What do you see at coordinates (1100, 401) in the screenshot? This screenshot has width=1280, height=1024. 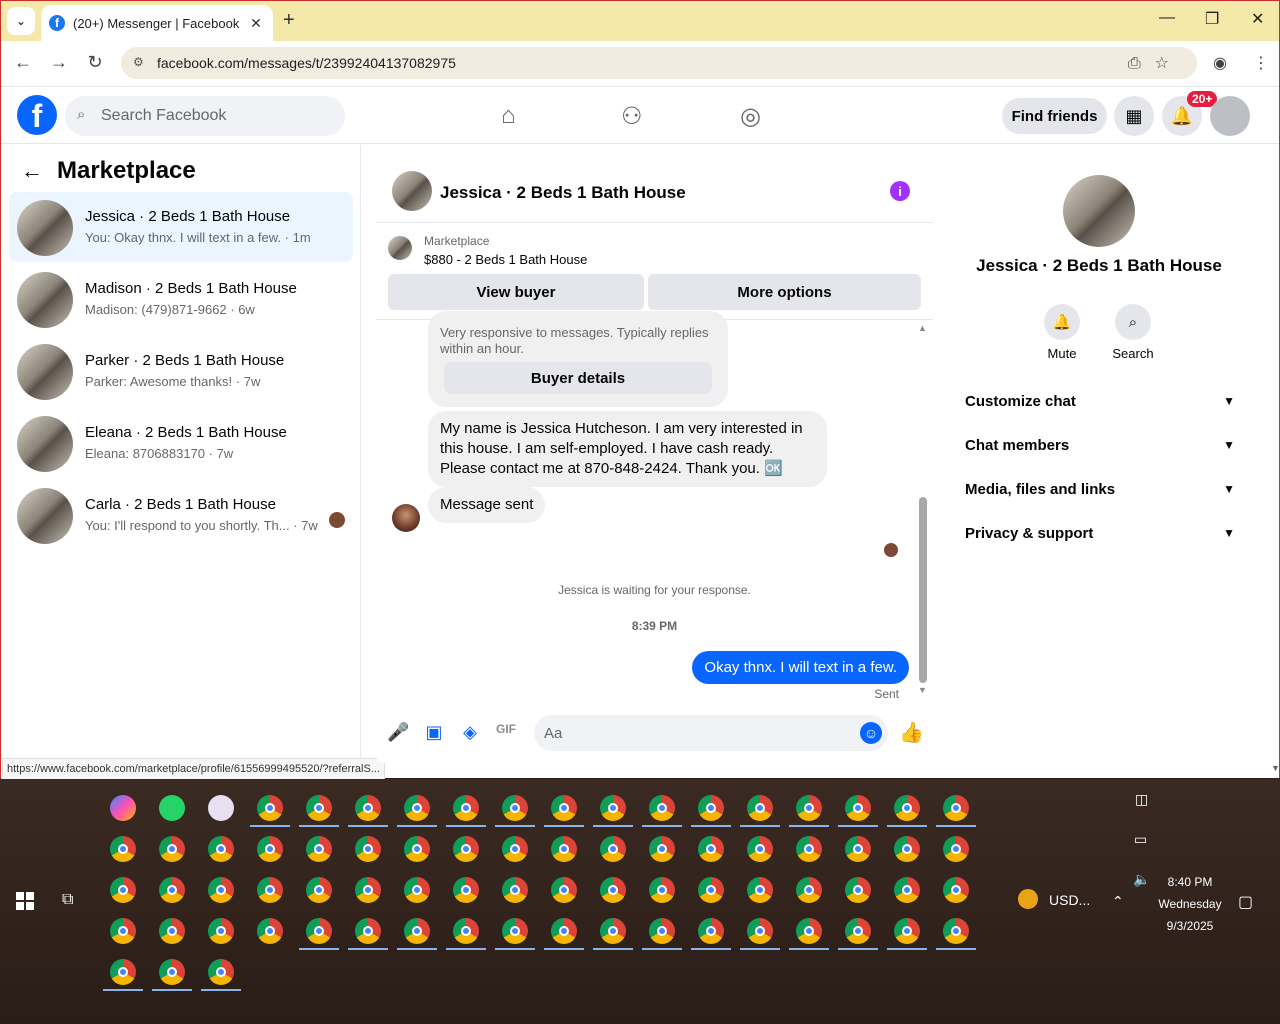 I see `customize-chat-section: Customize chat ▼` at bounding box center [1100, 401].